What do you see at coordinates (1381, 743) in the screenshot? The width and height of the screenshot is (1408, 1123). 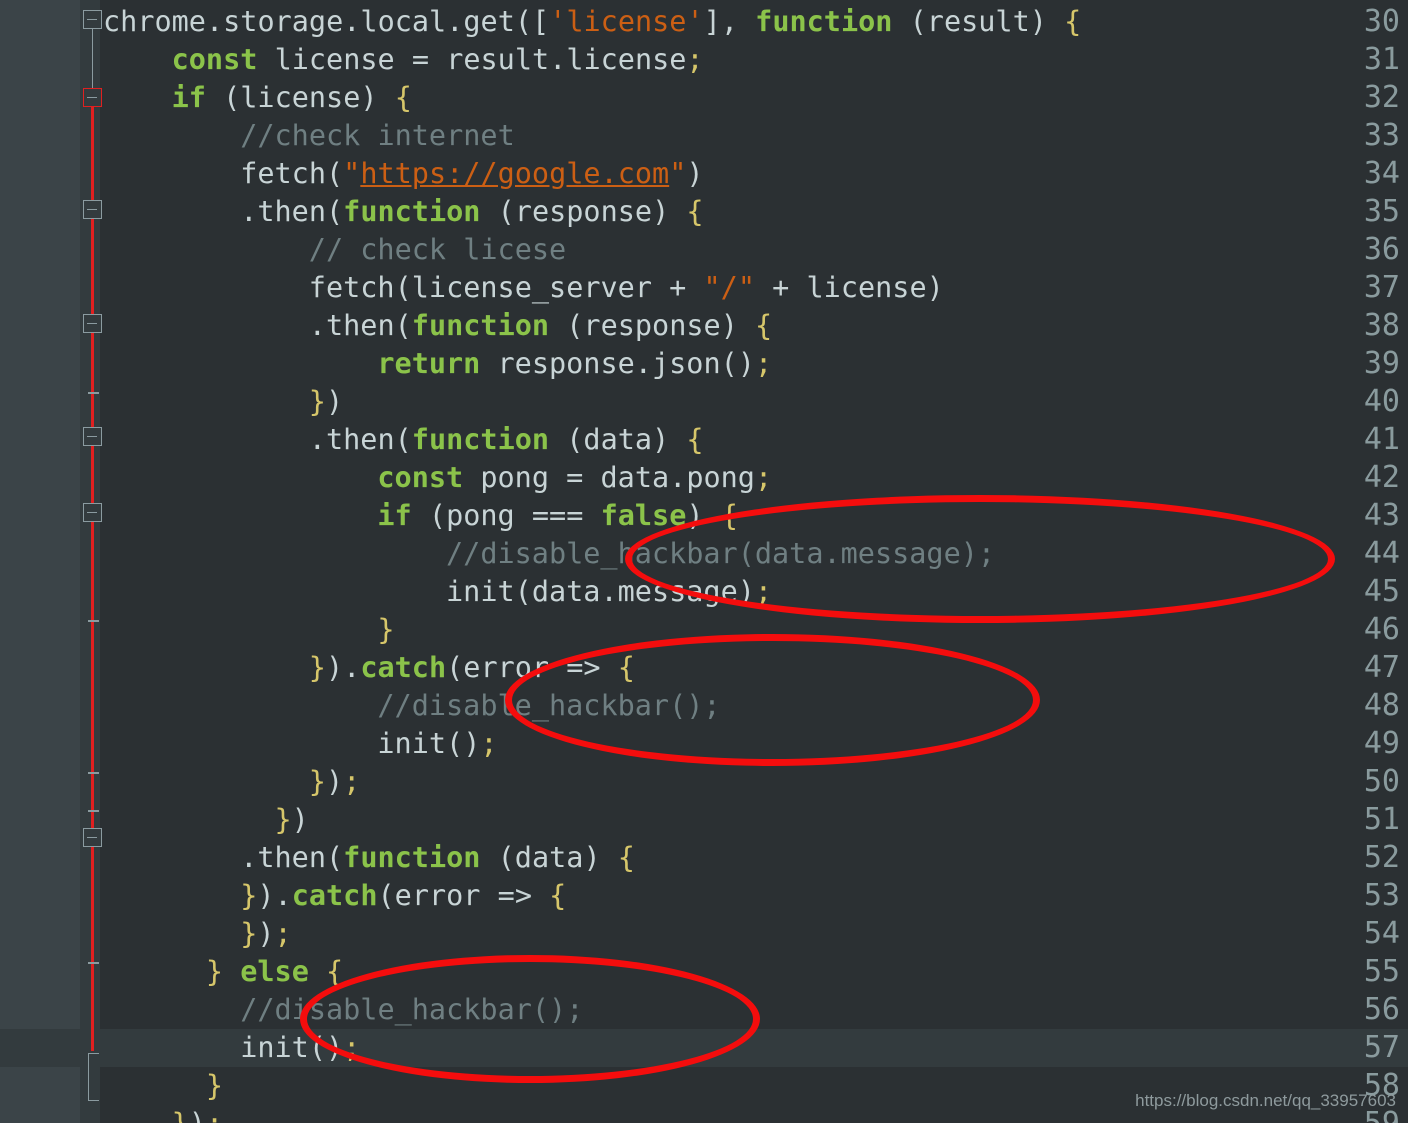 I see `line-number: 49` at bounding box center [1381, 743].